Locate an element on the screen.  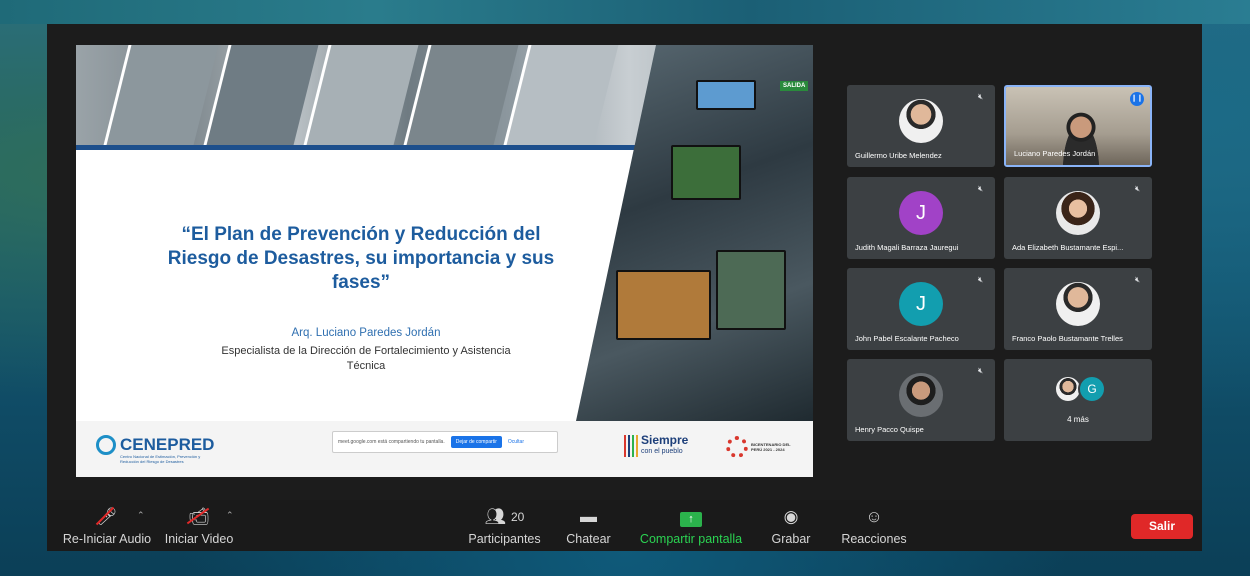
participant-name: Guillermo Uribe Melendez is located at coordinates (898, 155).